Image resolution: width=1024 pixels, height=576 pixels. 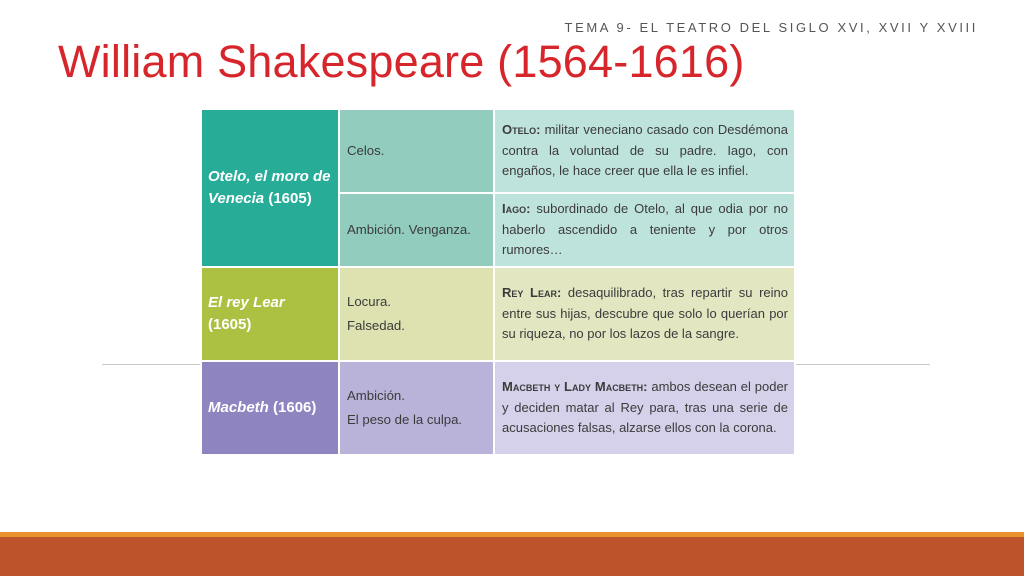 What do you see at coordinates (238, 407) in the screenshot?
I see `work-title: Macbeth` at bounding box center [238, 407].